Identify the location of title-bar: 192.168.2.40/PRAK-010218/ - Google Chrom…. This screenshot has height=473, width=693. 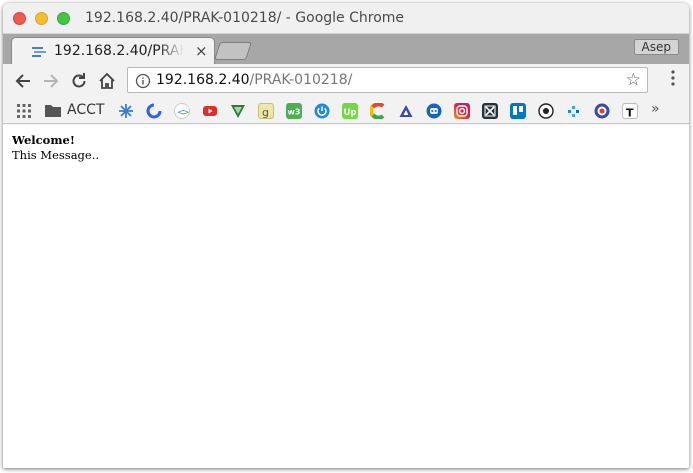
(346, 18).